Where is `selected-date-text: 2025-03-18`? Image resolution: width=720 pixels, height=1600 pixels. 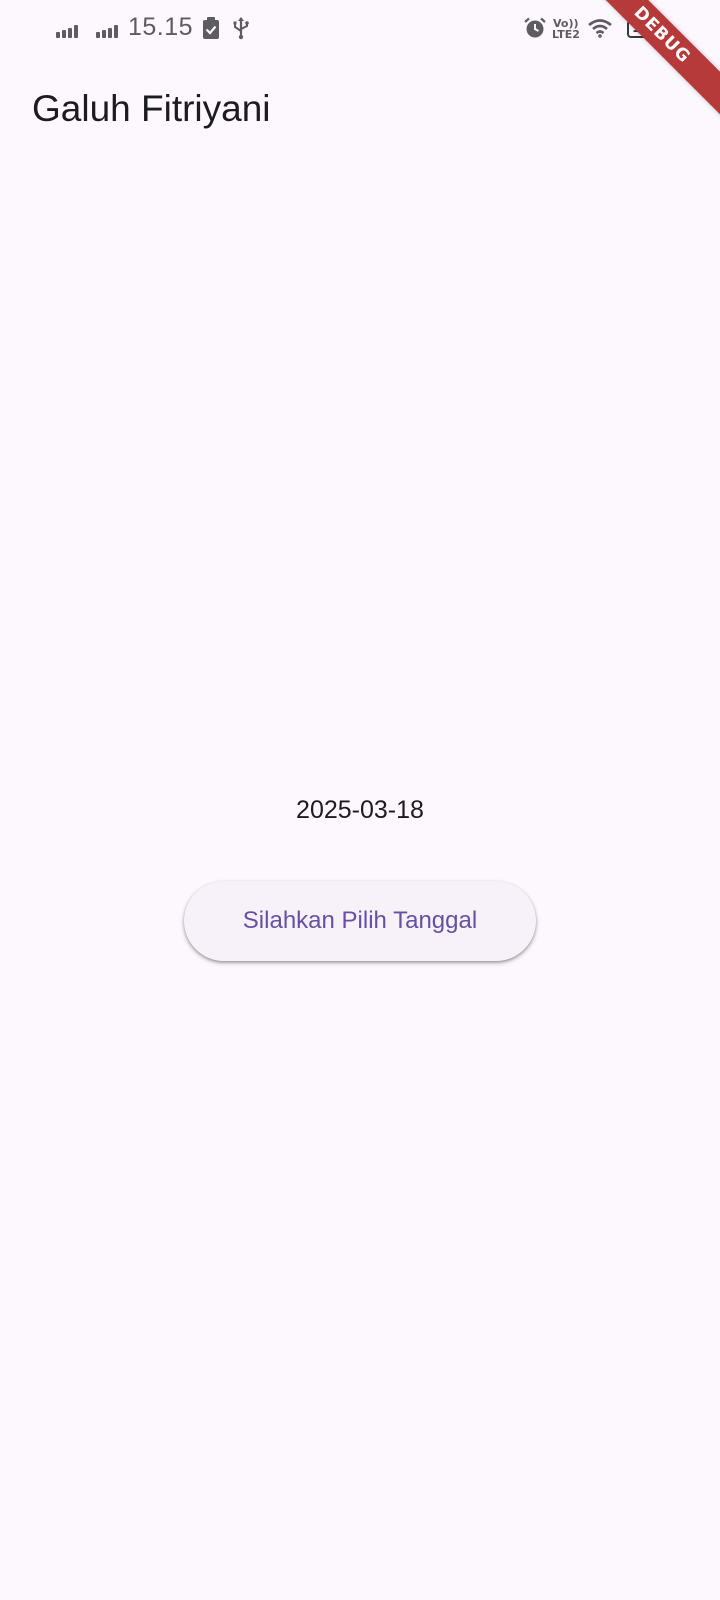 selected-date-text: 2025-03-18 is located at coordinates (360, 810).